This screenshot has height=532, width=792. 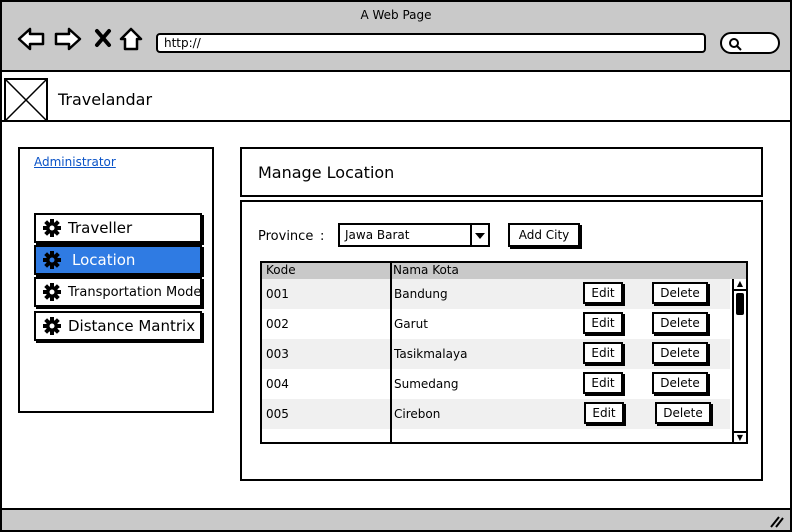 I want to click on sidebar-item-traveller: Traveller, so click(x=118, y=228).